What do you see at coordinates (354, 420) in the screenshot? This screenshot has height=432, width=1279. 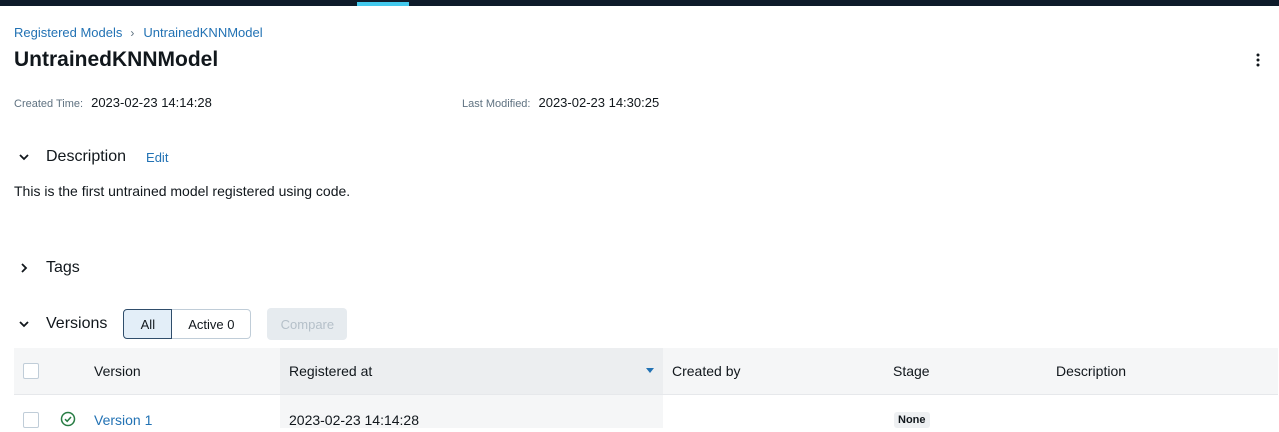 I see `registered-at-value: 2023-02-23 14:14:28` at bounding box center [354, 420].